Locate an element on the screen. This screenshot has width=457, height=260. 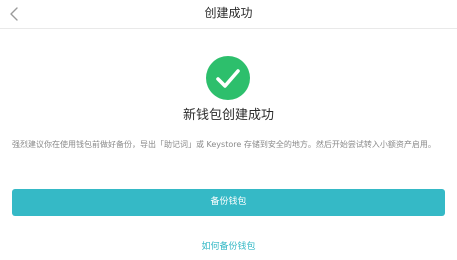
how-to-backup-container: 如何备份钱包 is located at coordinates (228, 247).